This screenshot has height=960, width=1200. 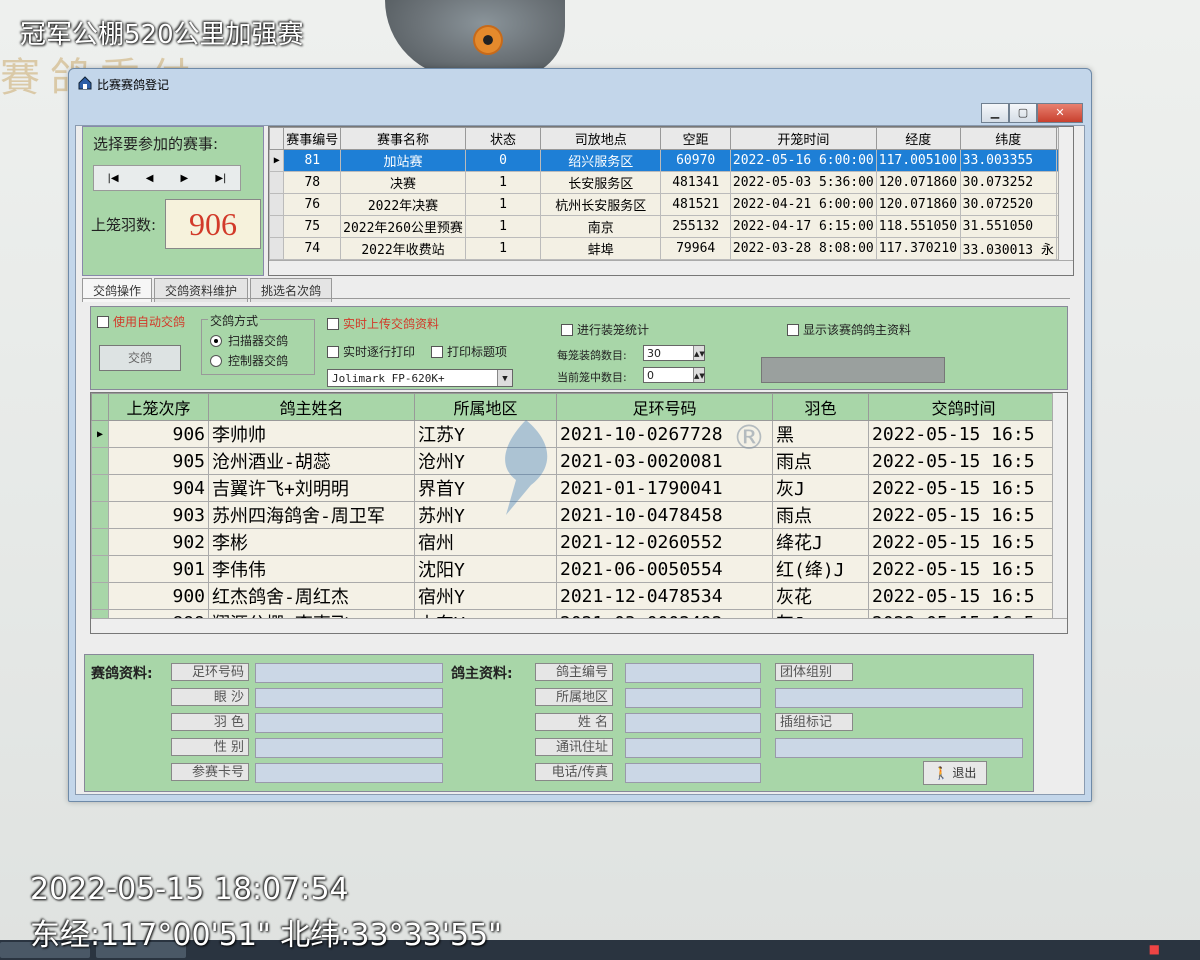 I want to click on jiaoge-button: 交鸽, so click(x=140, y=358).